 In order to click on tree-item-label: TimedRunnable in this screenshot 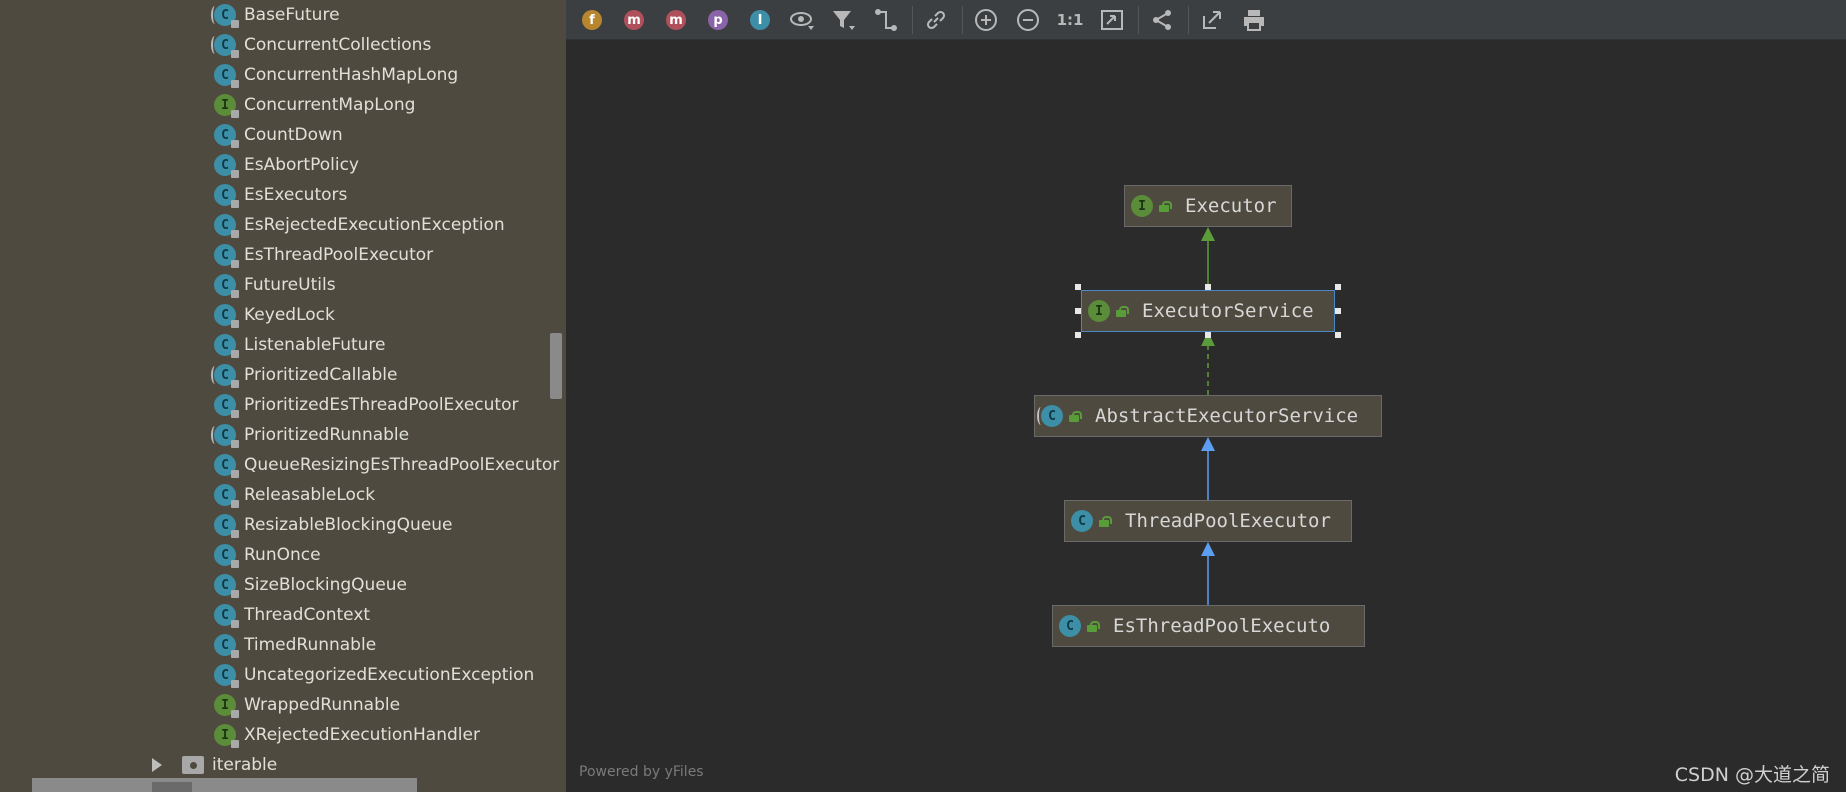, I will do `click(310, 645)`.